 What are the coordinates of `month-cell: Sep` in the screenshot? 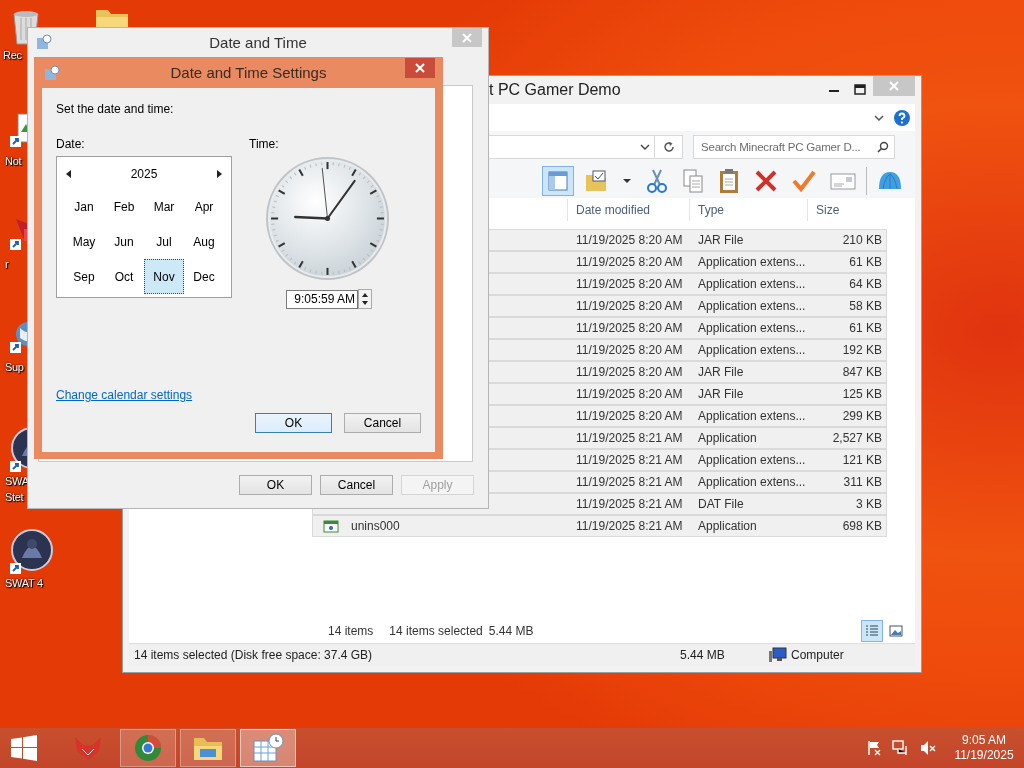 It's located at (84, 276).